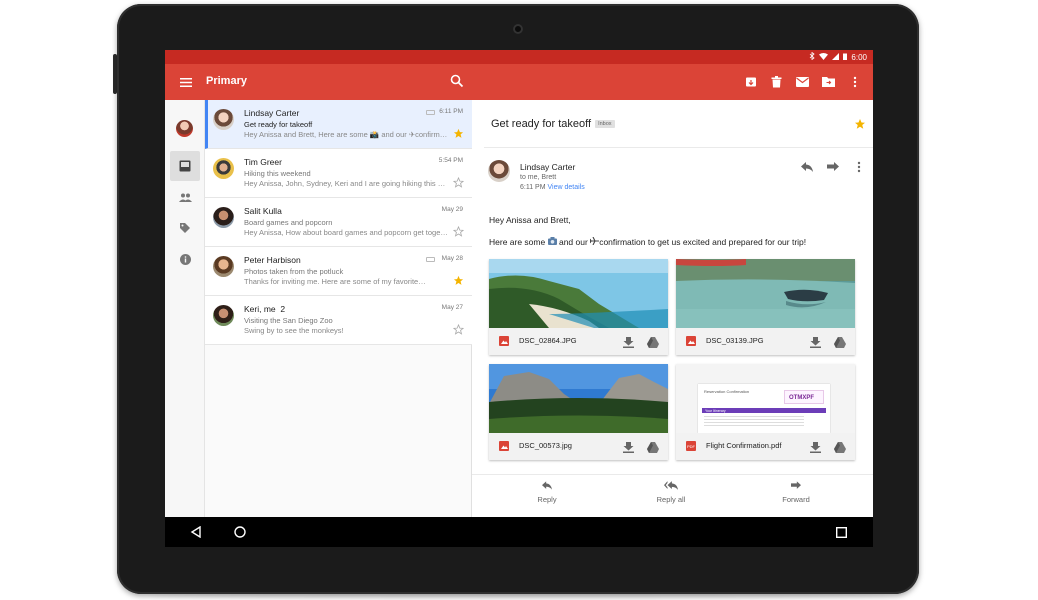  Describe the element at coordinates (671, 487) in the screenshot. I see `reply-all-icon` at that location.